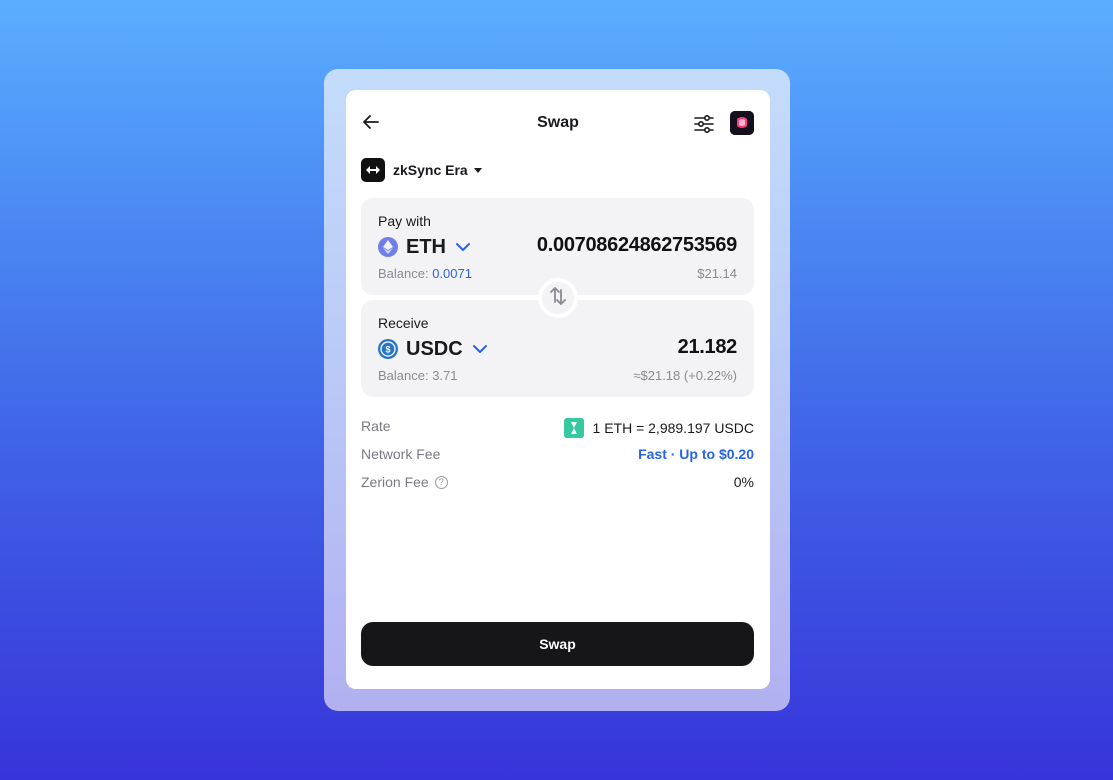 The width and height of the screenshot is (1113, 780). I want to click on wallet-avatar, so click(742, 123).